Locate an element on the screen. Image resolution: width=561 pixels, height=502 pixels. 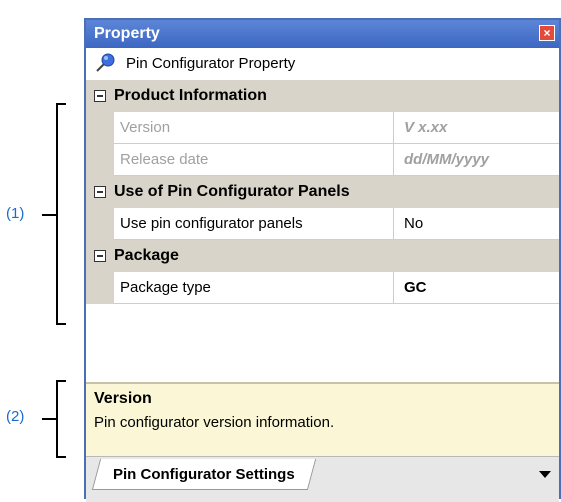
tab-menu-chevron-down-icon is located at coordinates (545, 474).